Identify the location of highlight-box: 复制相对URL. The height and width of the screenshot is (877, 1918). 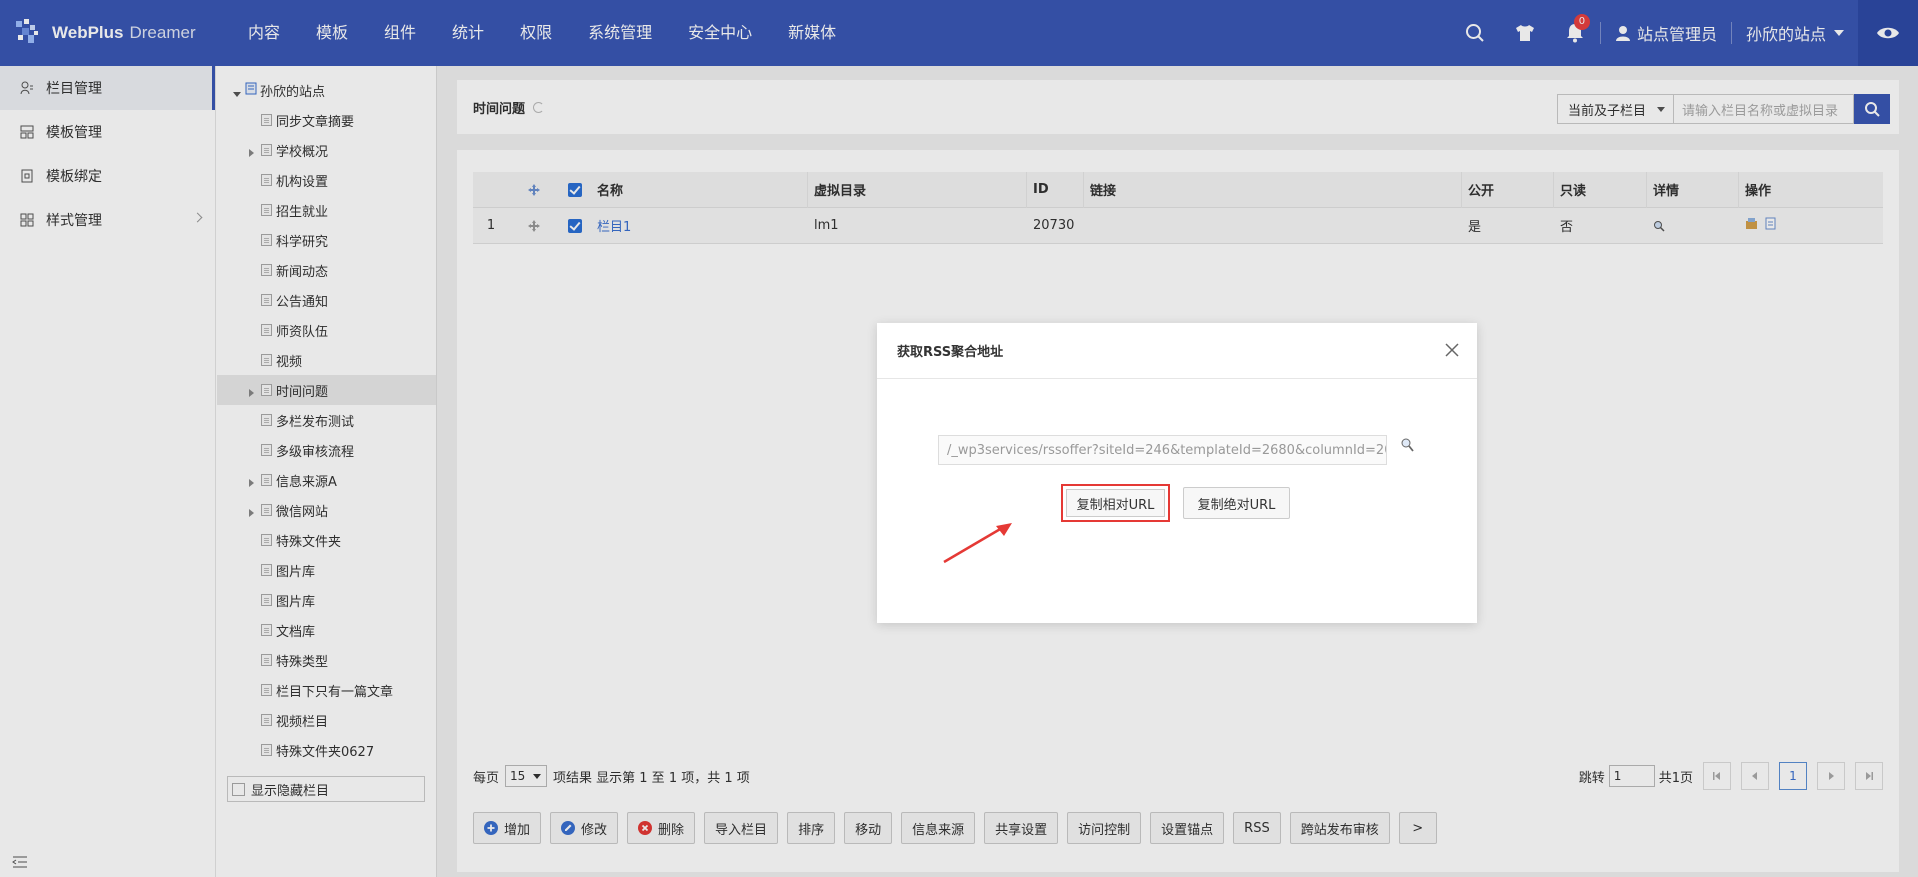
(1115, 503).